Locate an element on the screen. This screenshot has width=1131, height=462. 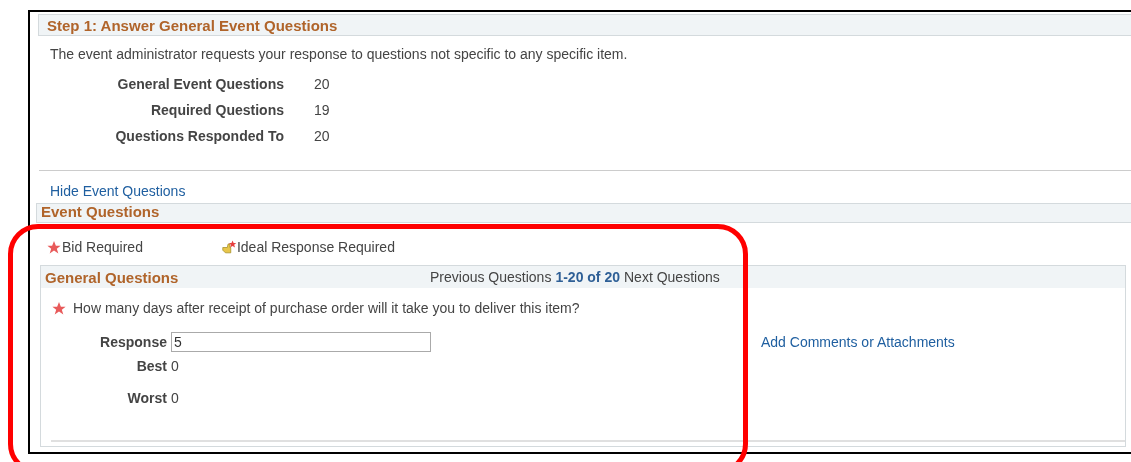
stat-label: General Event Questions is located at coordinates (200, 84).